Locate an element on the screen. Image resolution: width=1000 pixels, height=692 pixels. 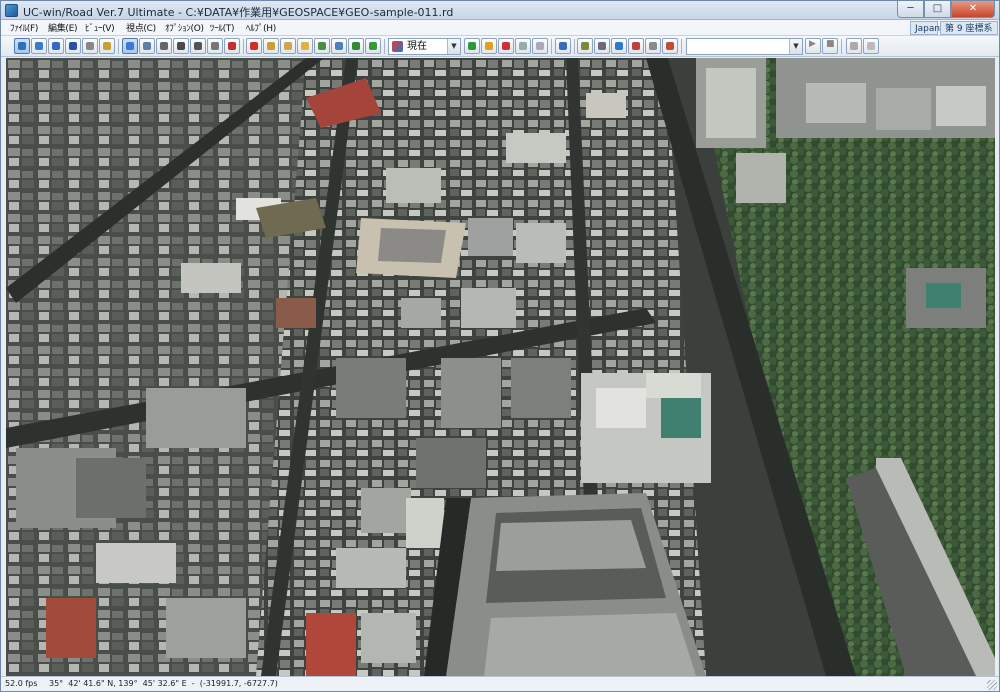
move-mode-button is located at coordinates (22, 46).